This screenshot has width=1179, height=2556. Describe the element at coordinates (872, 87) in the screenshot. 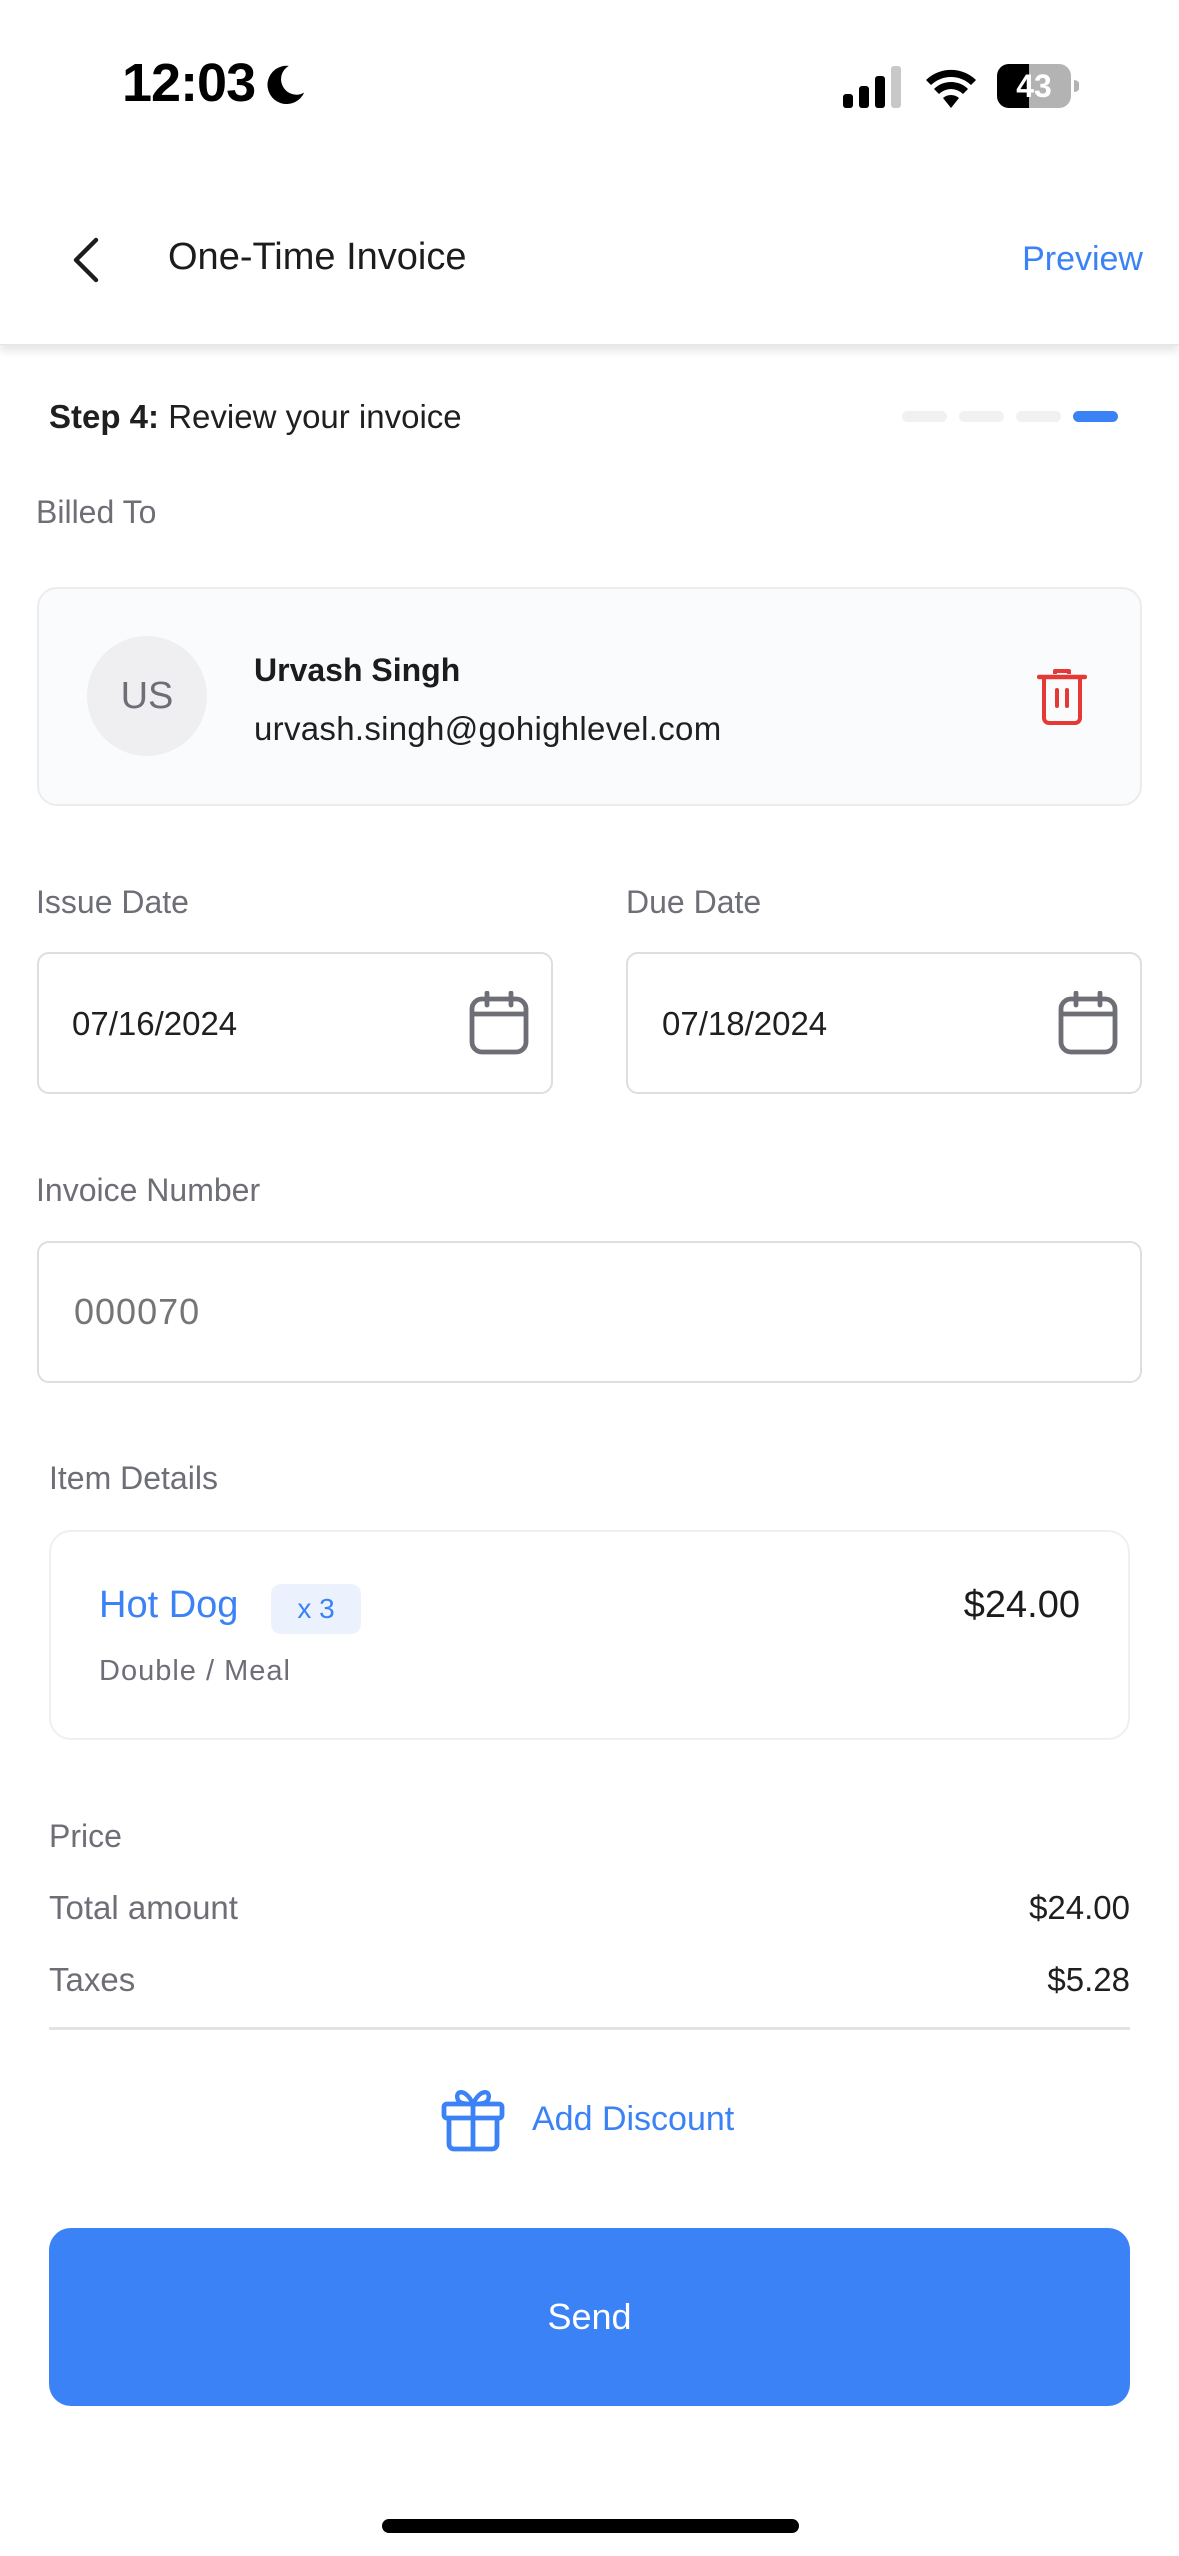

I see `cellular-signal-icon` at that location.